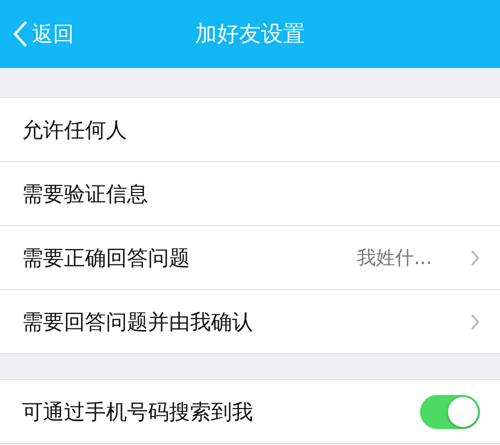 This screenshot has width=500, height=445. What do you see at coordinates (20, 34) in the screenshot?
I see `back-icon` at bounding box center [20, 34].